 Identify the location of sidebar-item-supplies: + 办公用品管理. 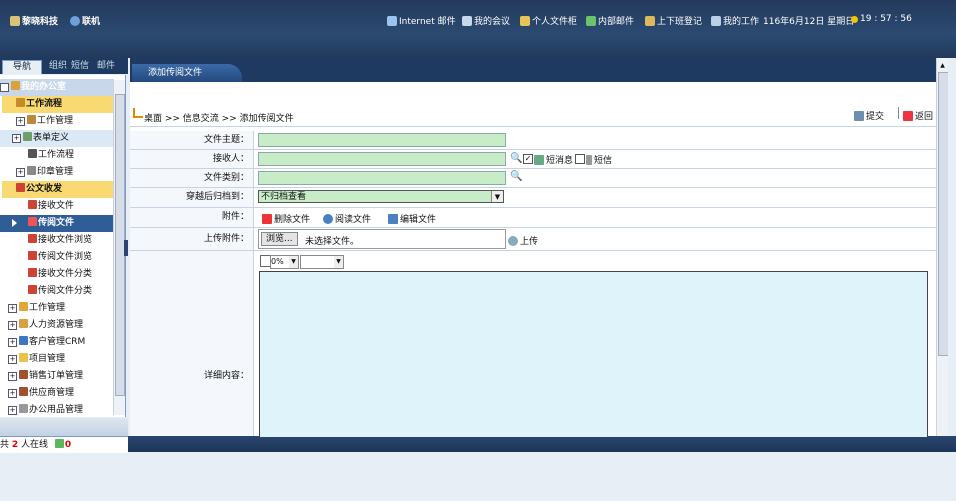
(61, 409).